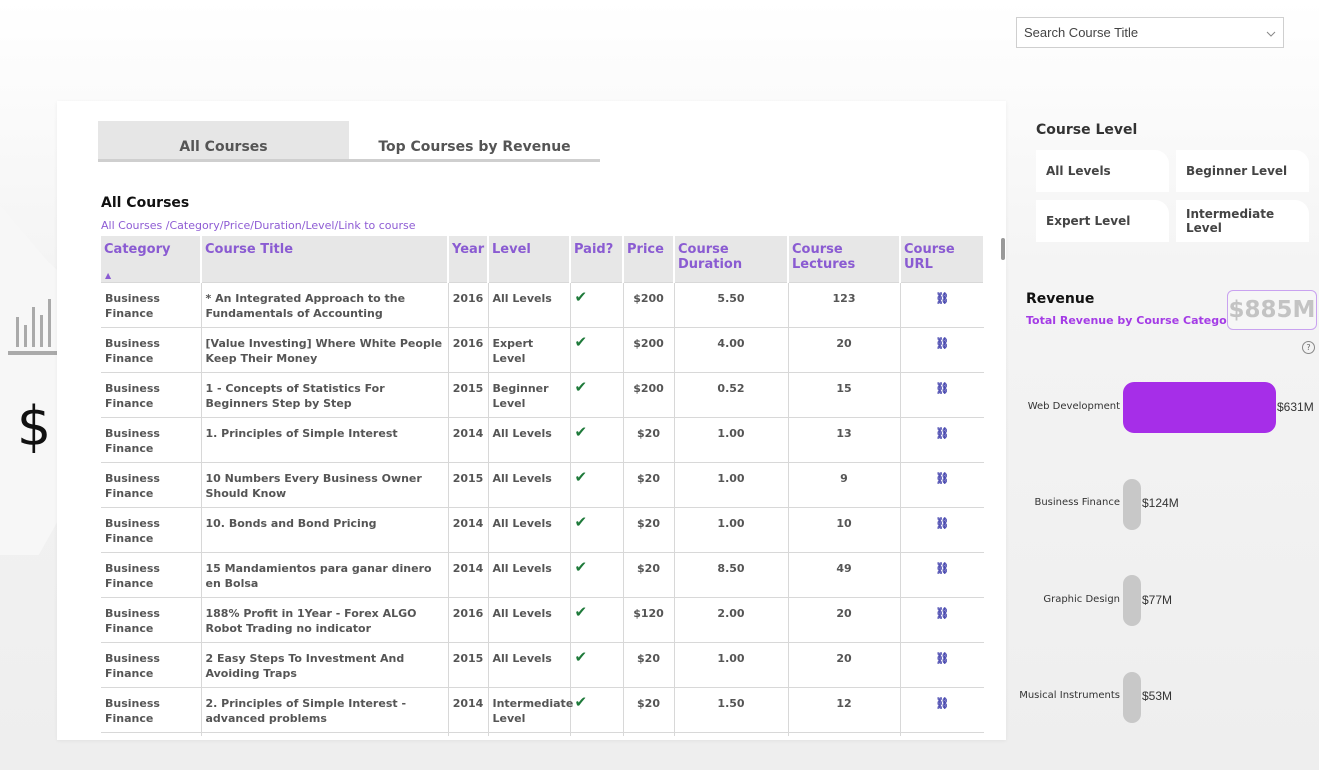 The height and width of the screenshot is (770, 1319). Describe the element at coordinates (1003, 249) in the screenshot. I see `table-scrollbar` at that location.